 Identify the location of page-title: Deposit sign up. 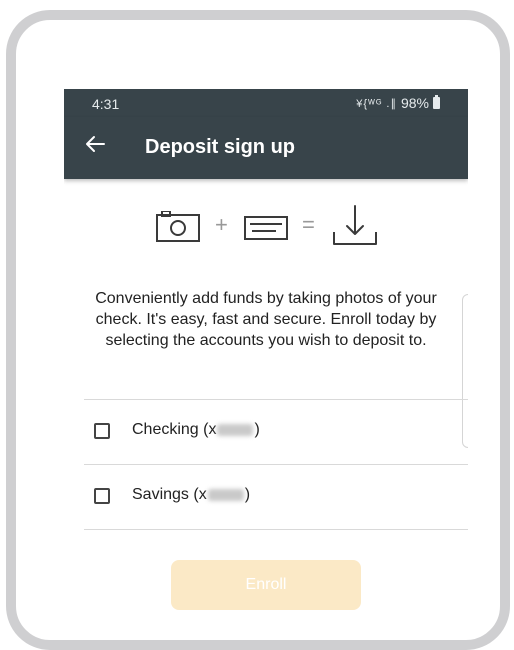
(220, 147).